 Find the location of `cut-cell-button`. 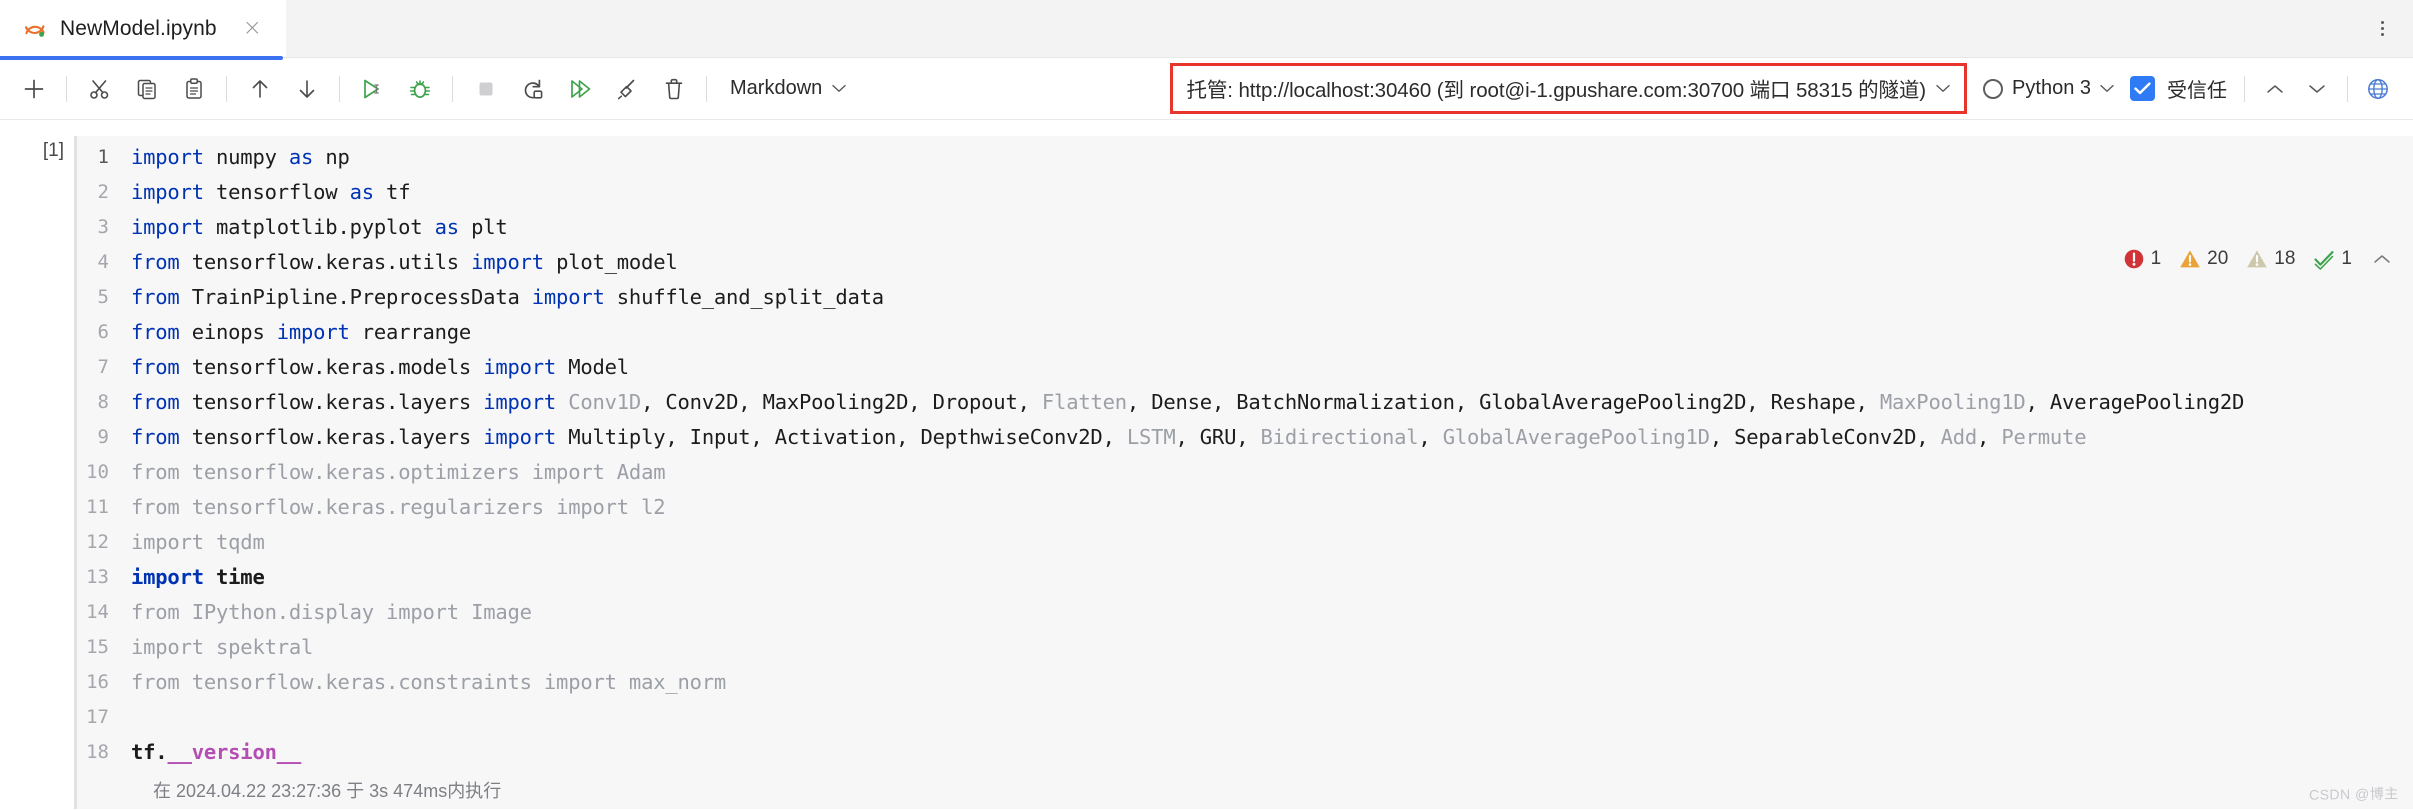

cut-cell-button is located at coordinates (99, 89).